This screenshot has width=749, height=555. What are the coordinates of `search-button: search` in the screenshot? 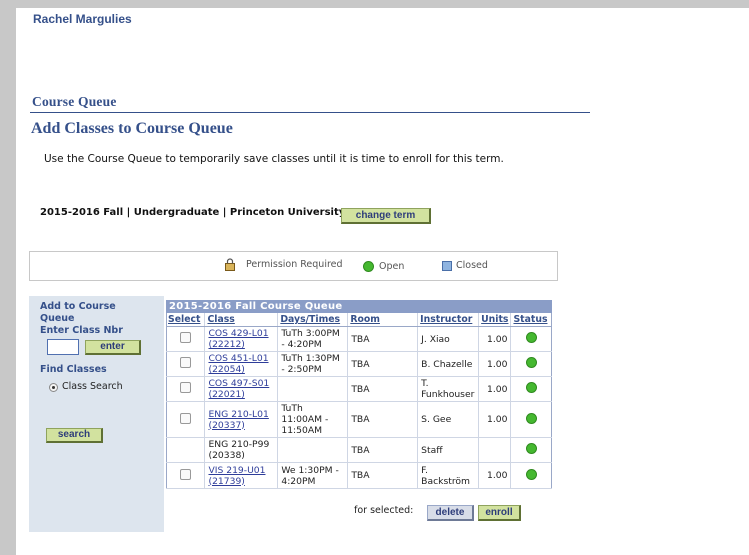 It's located at (74, 435).